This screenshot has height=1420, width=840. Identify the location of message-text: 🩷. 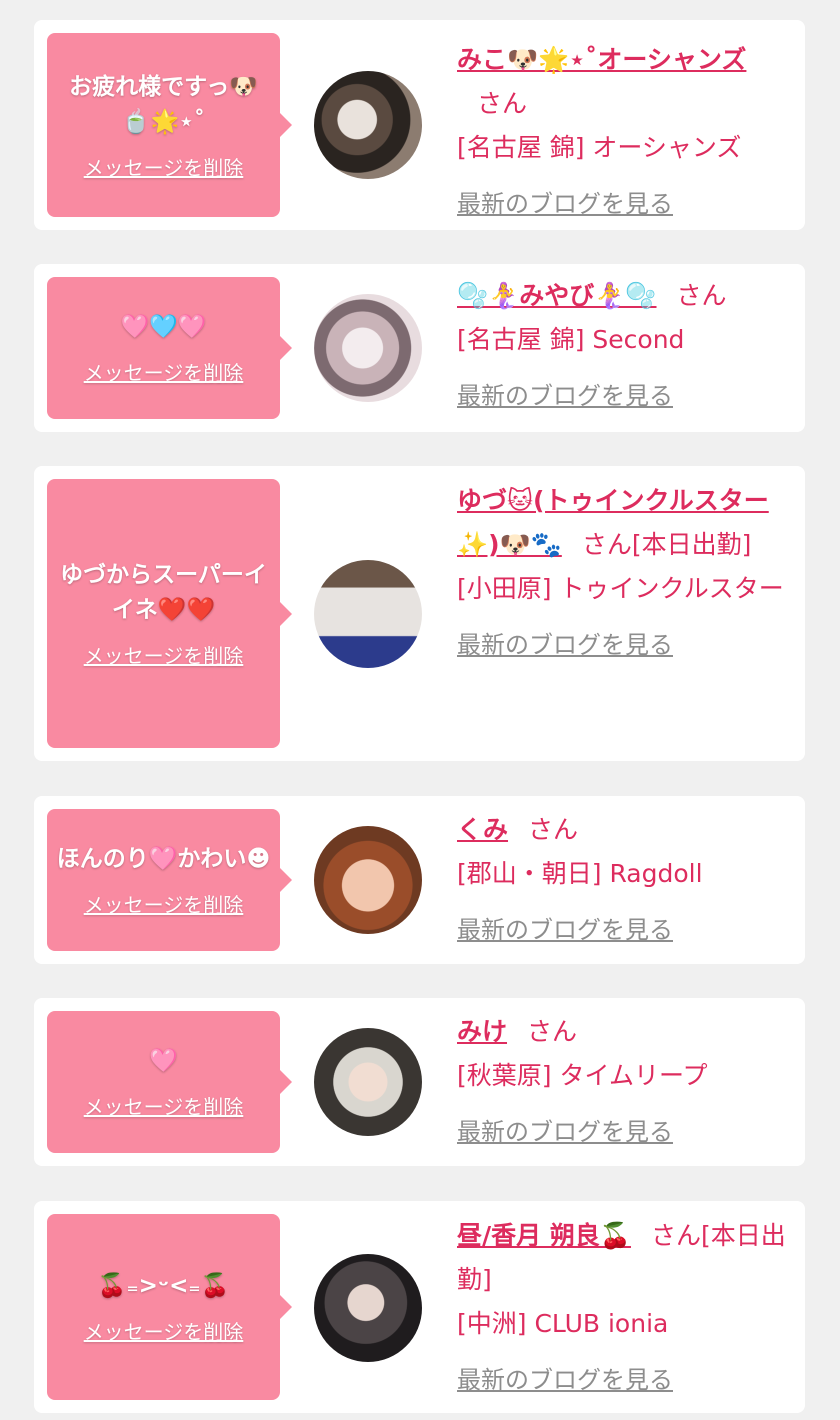
(163, 1061).